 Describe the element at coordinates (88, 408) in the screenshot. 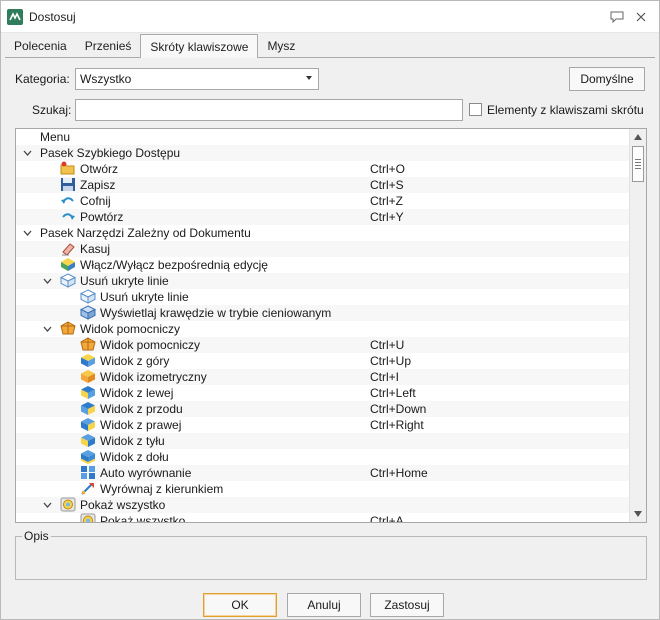

I see `view-front-cube-icon` at that location.